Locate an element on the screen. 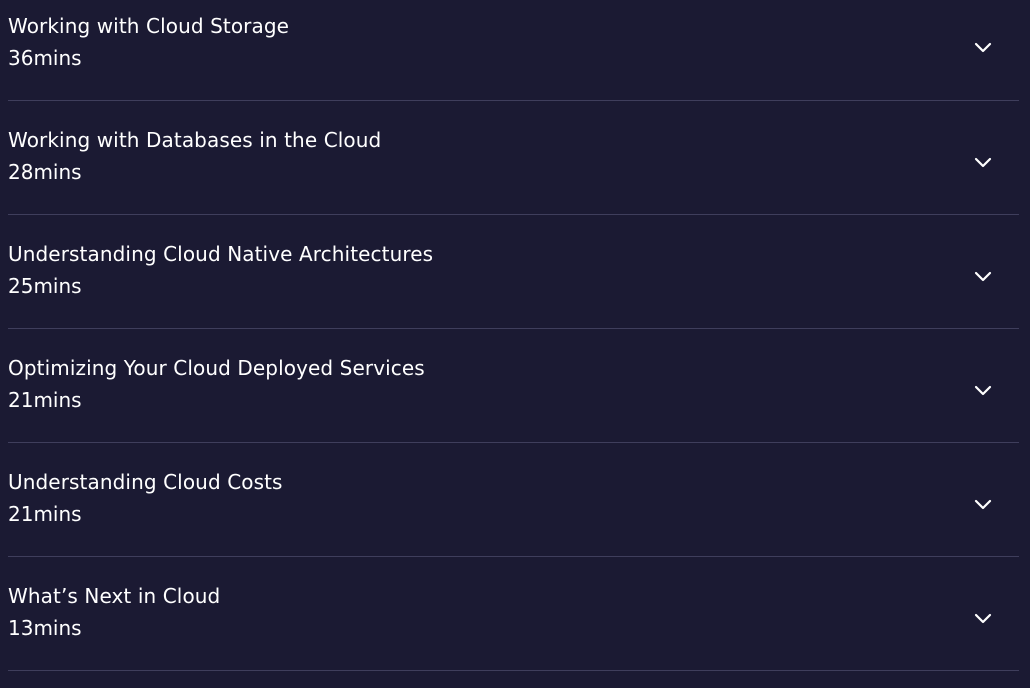  module-title: Working with Cloud Storage is located at coordinates (149, 26).